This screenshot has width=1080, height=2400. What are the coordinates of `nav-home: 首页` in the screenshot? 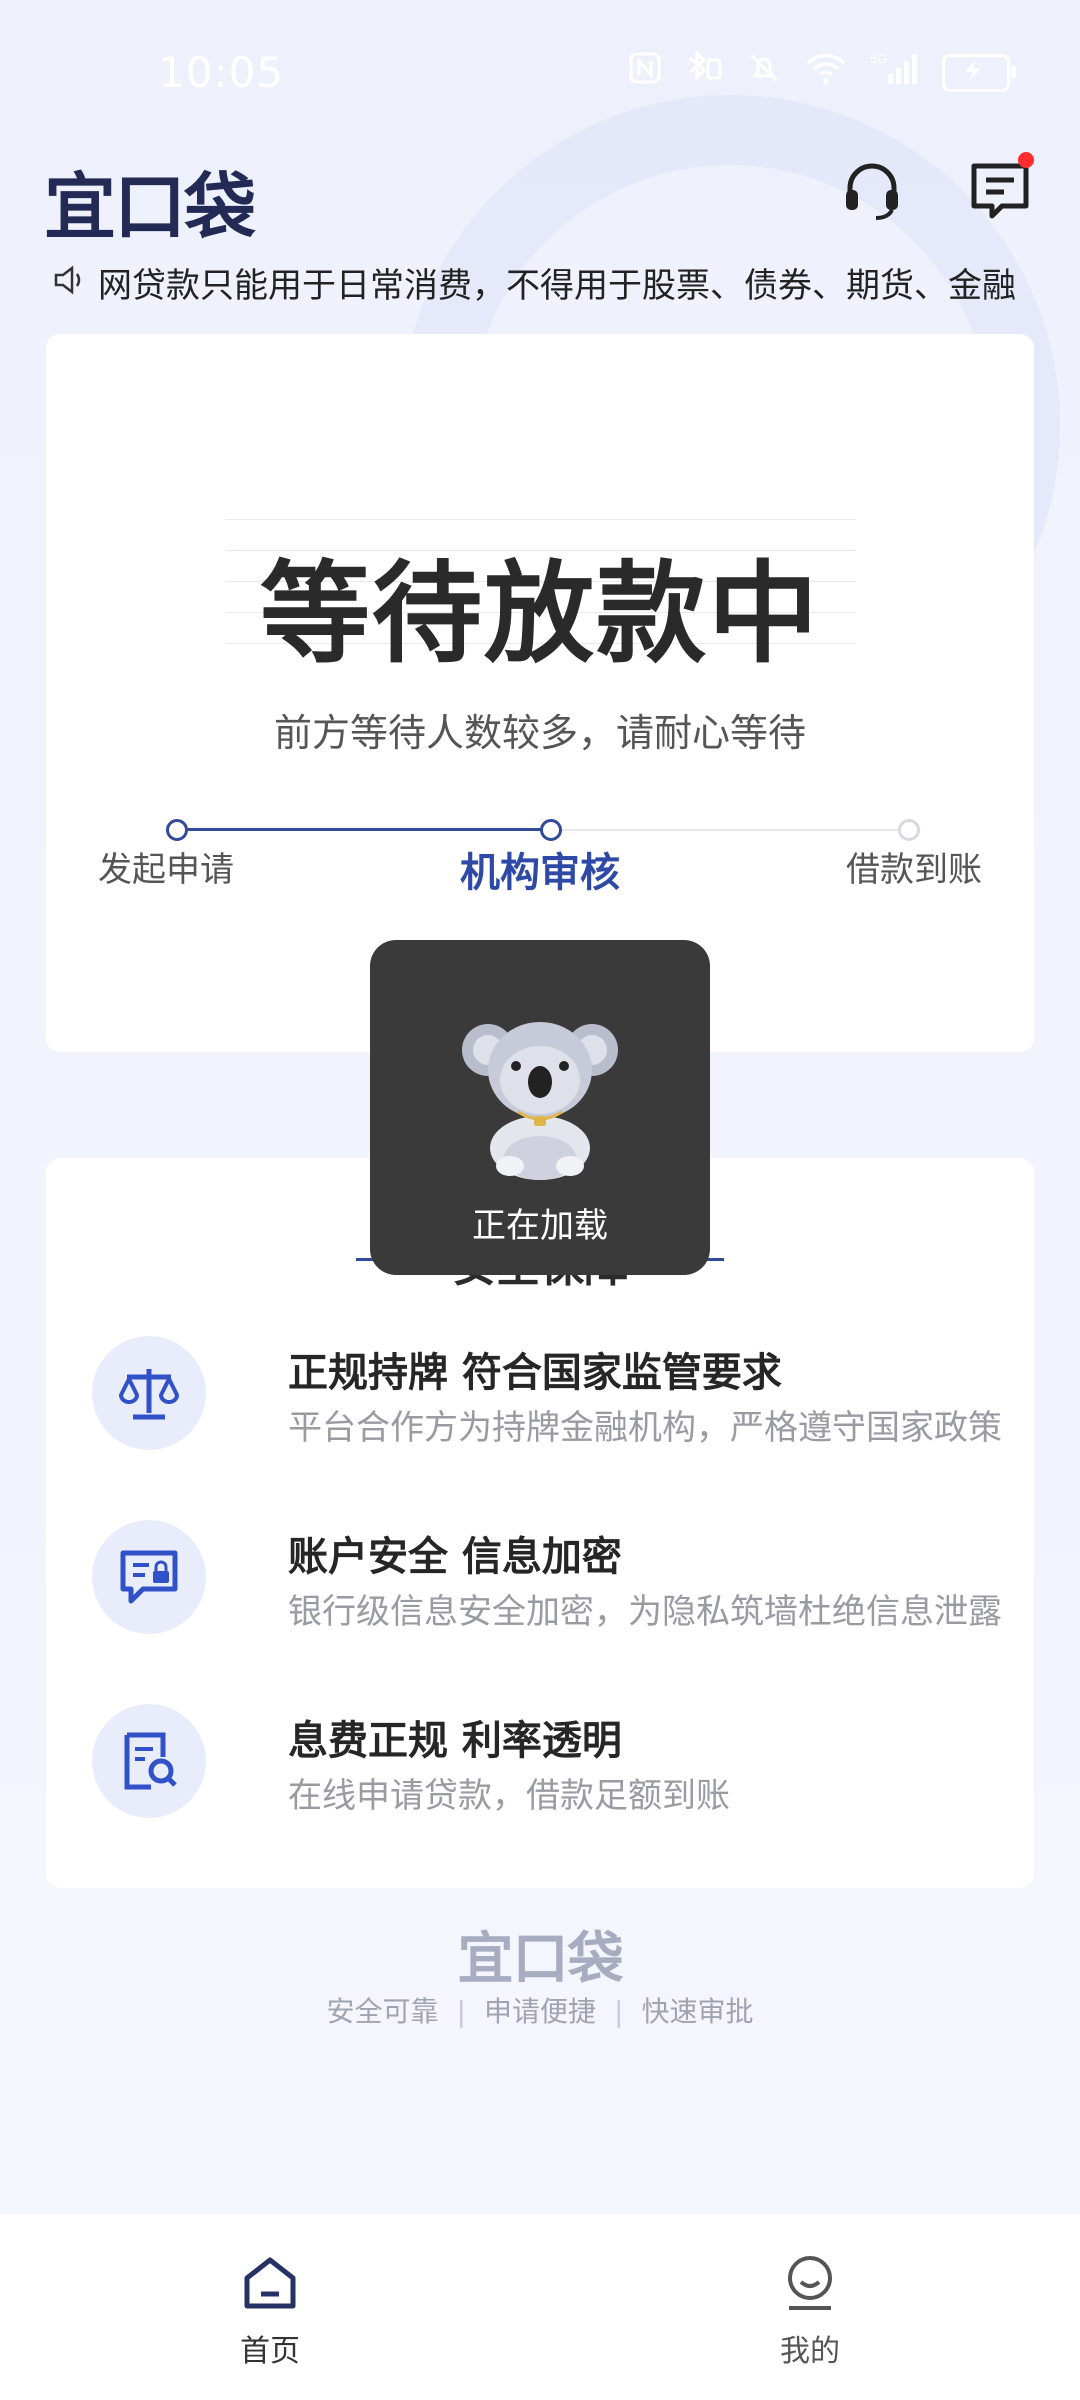 It's located at (270, 2312).